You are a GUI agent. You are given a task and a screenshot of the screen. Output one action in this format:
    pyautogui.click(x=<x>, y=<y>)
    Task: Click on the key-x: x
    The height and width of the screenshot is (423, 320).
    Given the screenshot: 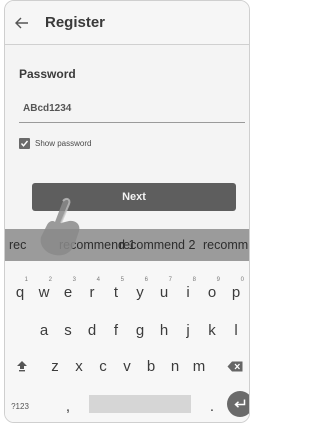 What is the action you would take?
    pyautogui.click(x=79, y=366)
    